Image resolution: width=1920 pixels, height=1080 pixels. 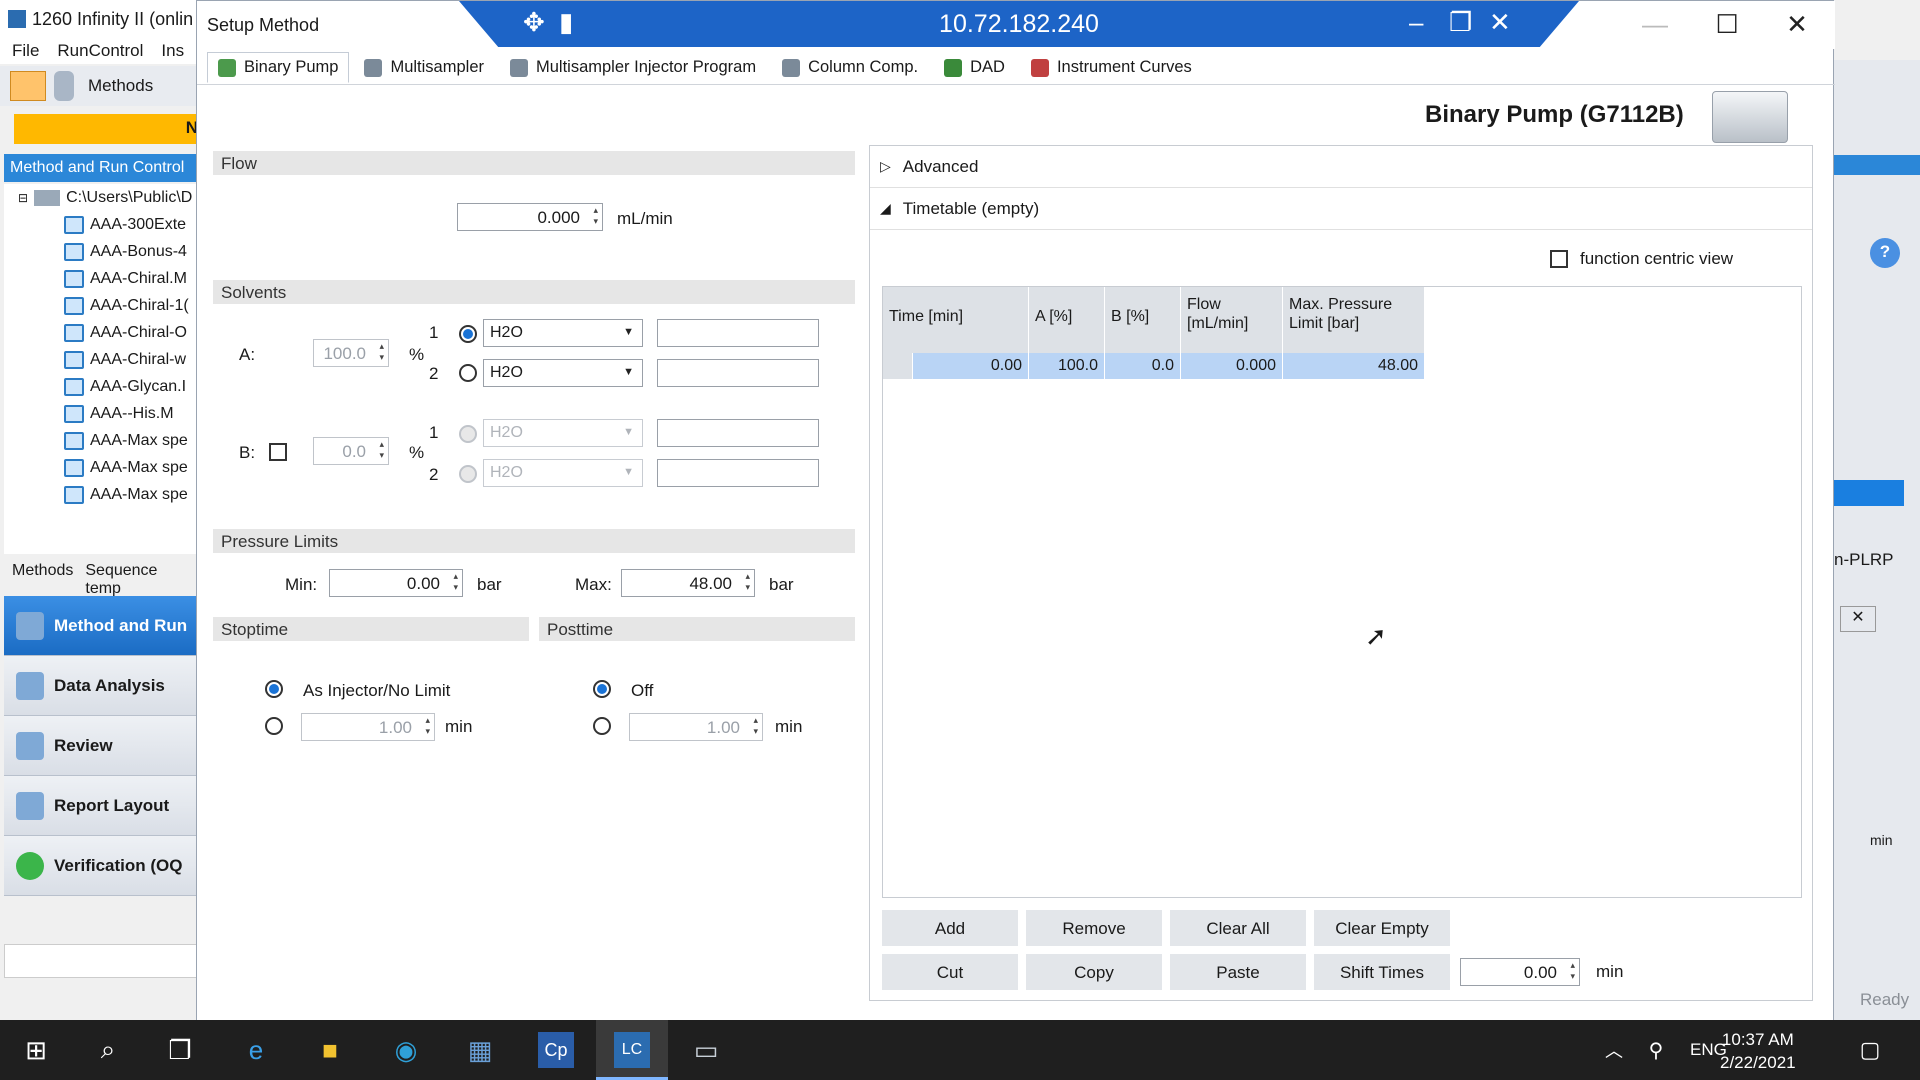 I want to click on tree-item: AAA--His.M, so click(x=102, y=413).